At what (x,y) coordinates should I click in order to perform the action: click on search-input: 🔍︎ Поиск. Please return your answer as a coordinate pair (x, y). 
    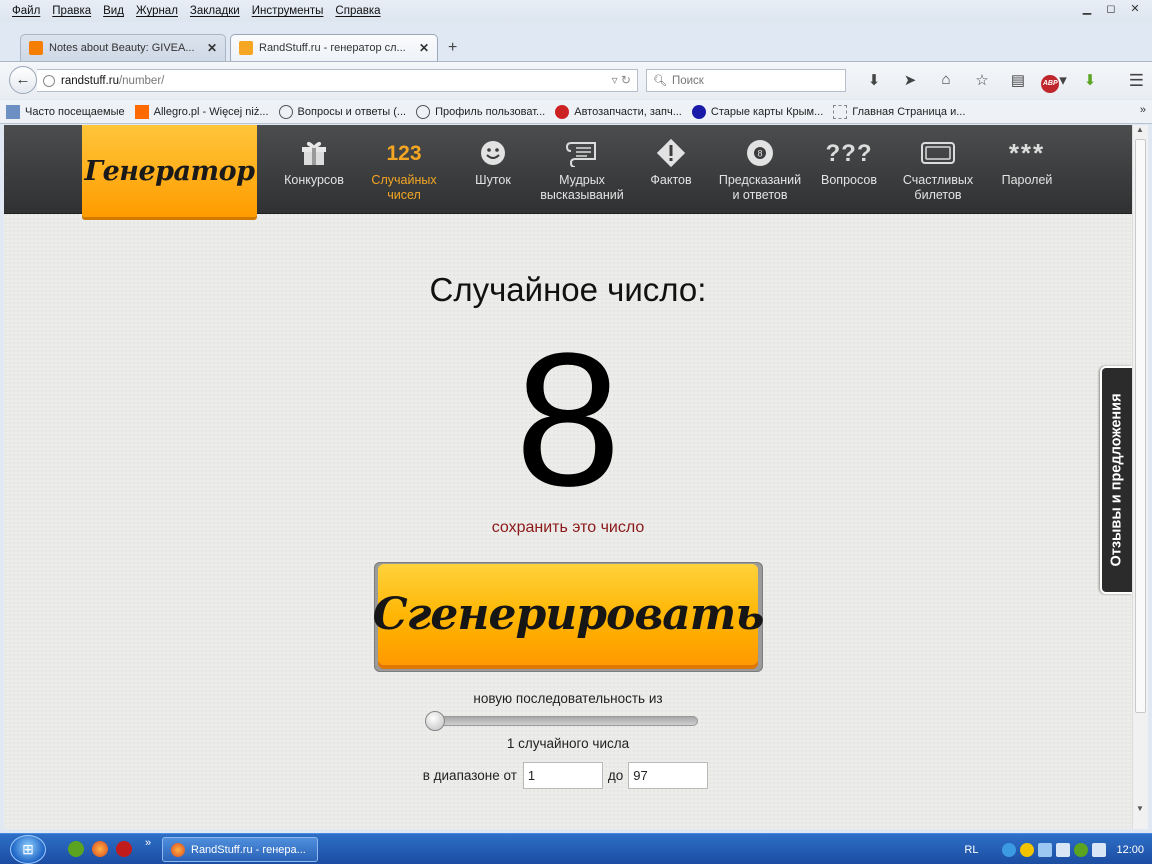
    Looking at the image, I should click on (746, 80).